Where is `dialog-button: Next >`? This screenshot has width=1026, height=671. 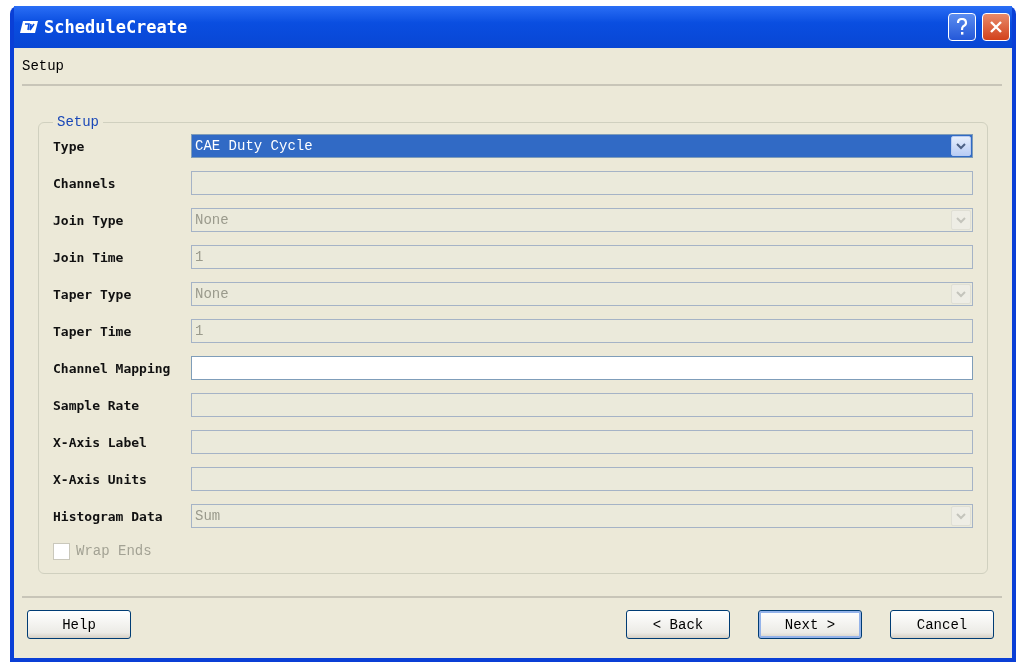
dialog-button: Next > is located at coordinates (810, 624).